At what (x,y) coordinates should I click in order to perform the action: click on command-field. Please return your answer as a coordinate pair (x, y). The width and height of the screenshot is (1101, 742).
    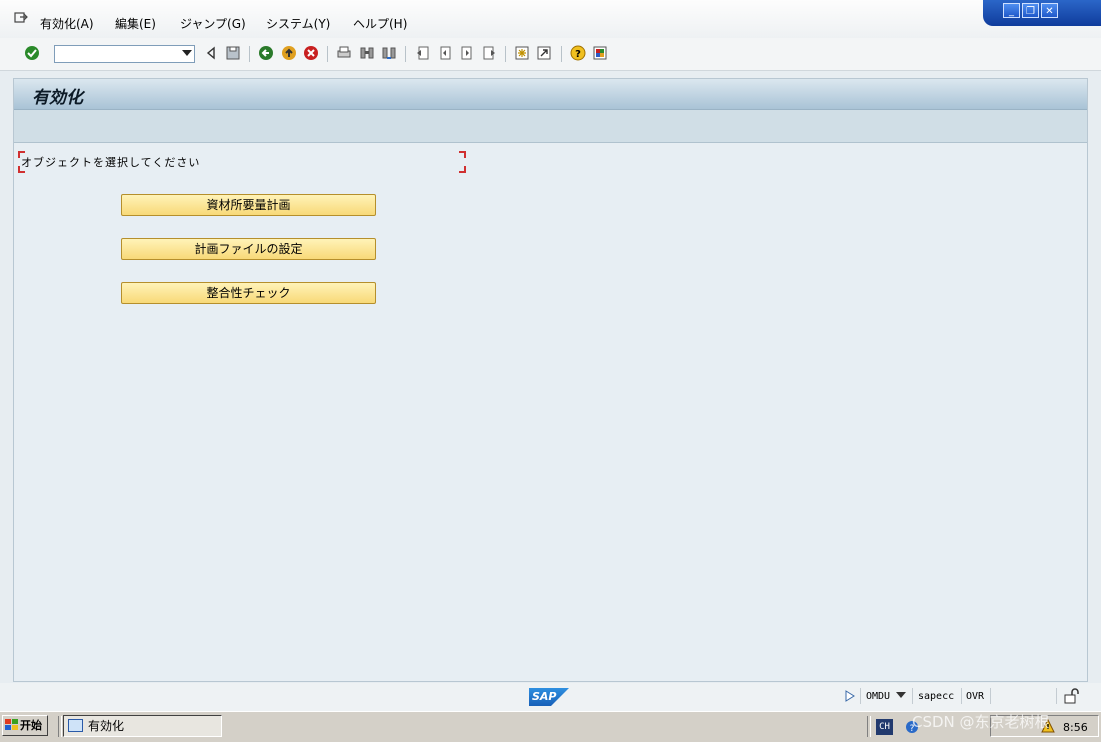
    Looking at the image, I should click on (124, 54).